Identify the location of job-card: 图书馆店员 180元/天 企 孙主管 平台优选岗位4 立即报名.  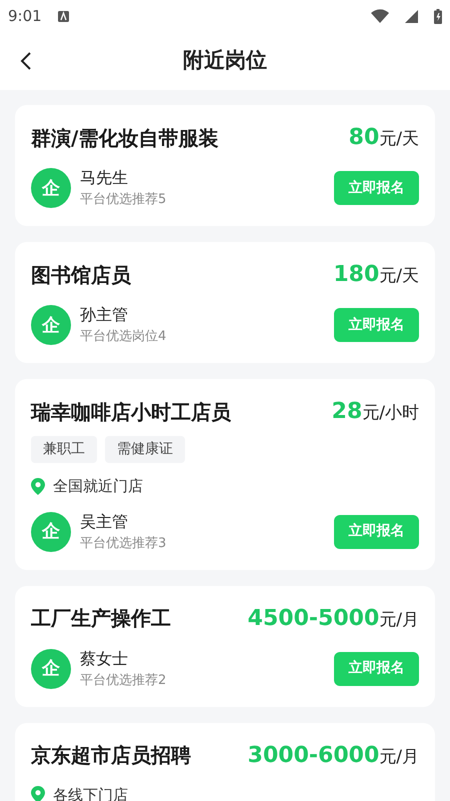
(225, 302).